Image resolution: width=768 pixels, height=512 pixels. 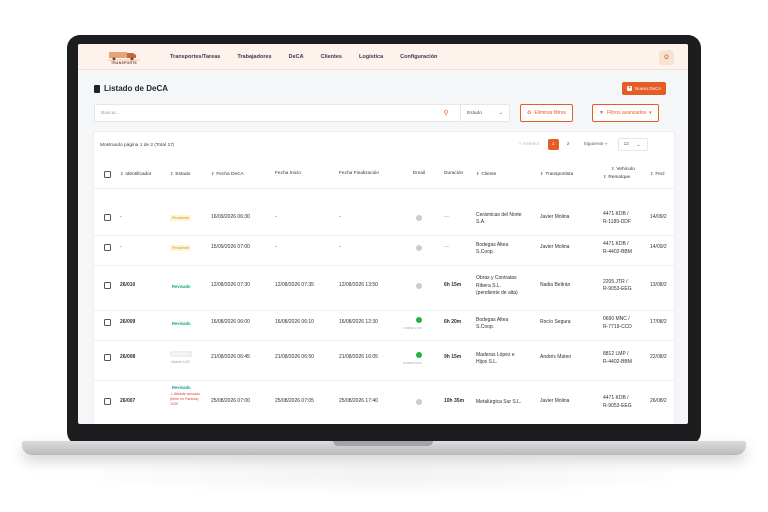 What do you see at coordinates (658, 247) in the screenshot?
I see `cell-fecha: 14/09/2` at bounding box center [658, 247].